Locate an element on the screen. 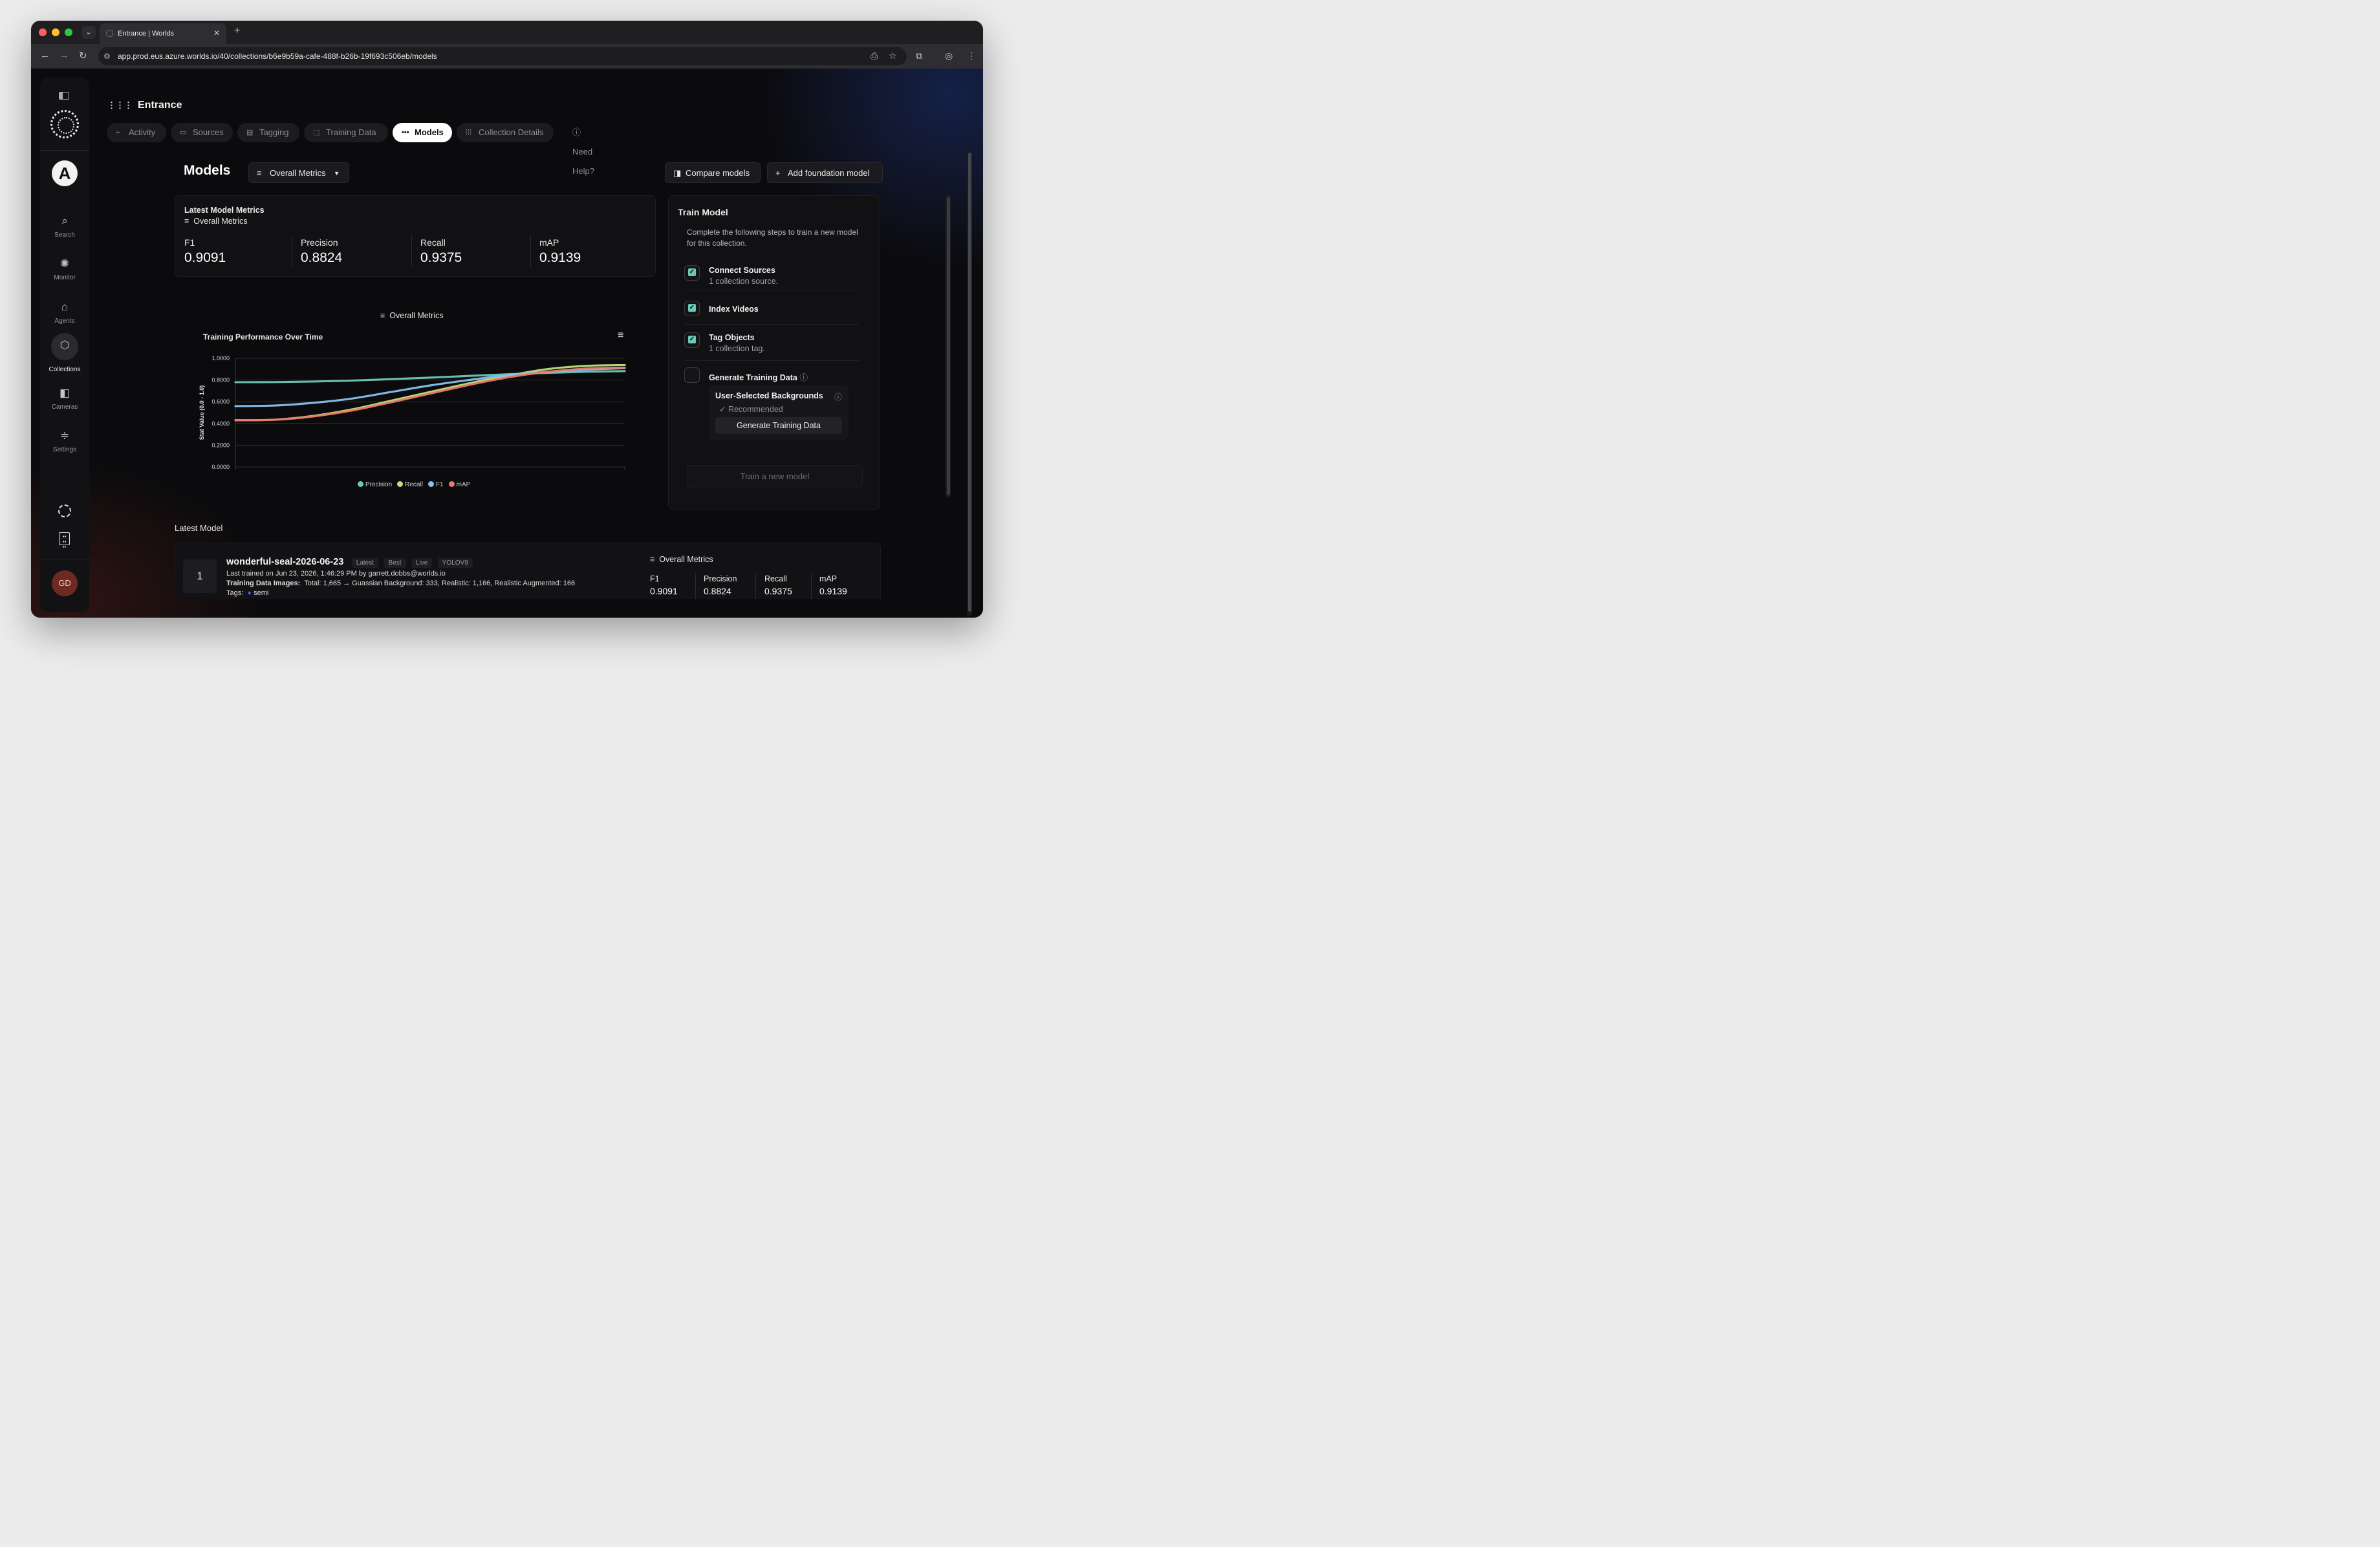 The height and width of the screenshot is (1547, 2380). model-name: wonderful-seal-2026-06-23 is located at coordinates (284, 562).